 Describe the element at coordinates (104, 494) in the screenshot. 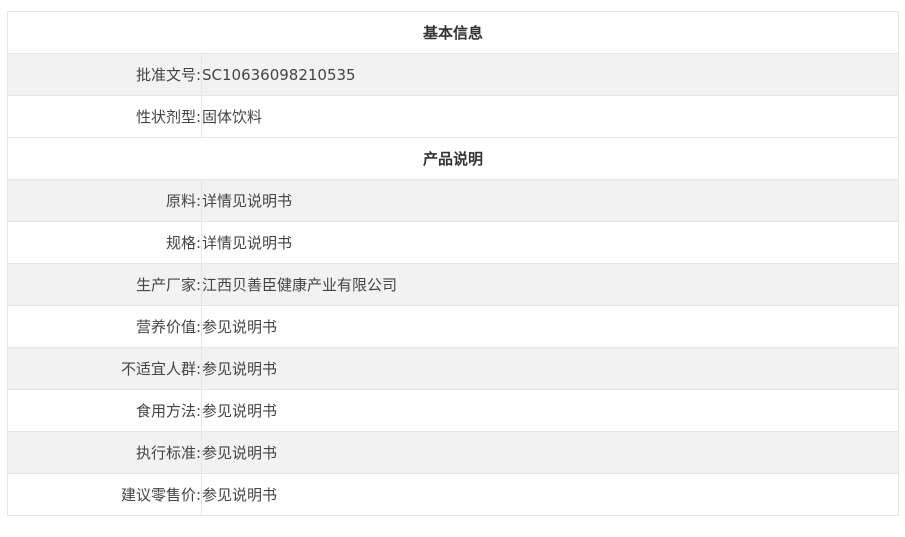

I see `row-label: 建议零售价:` at that location.